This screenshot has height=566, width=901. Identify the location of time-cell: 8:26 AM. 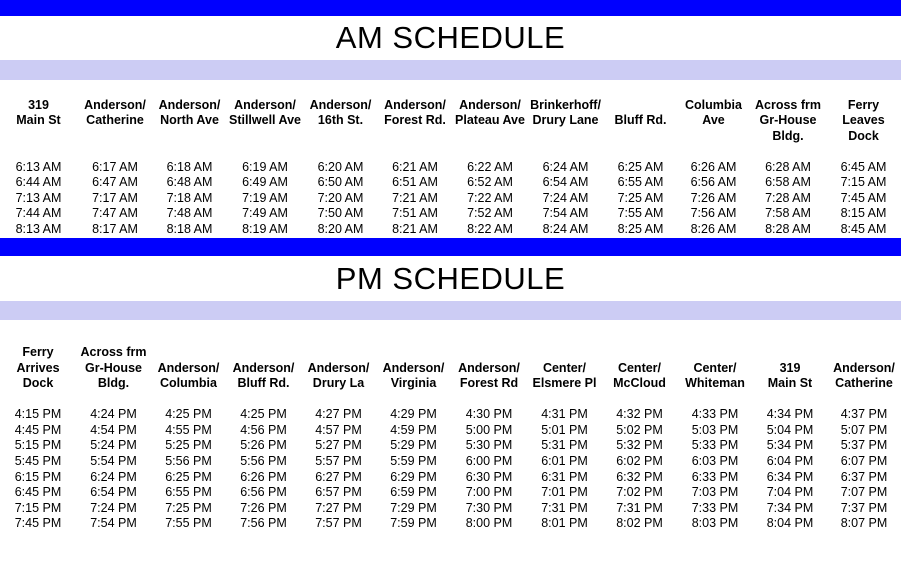
(713, 228).